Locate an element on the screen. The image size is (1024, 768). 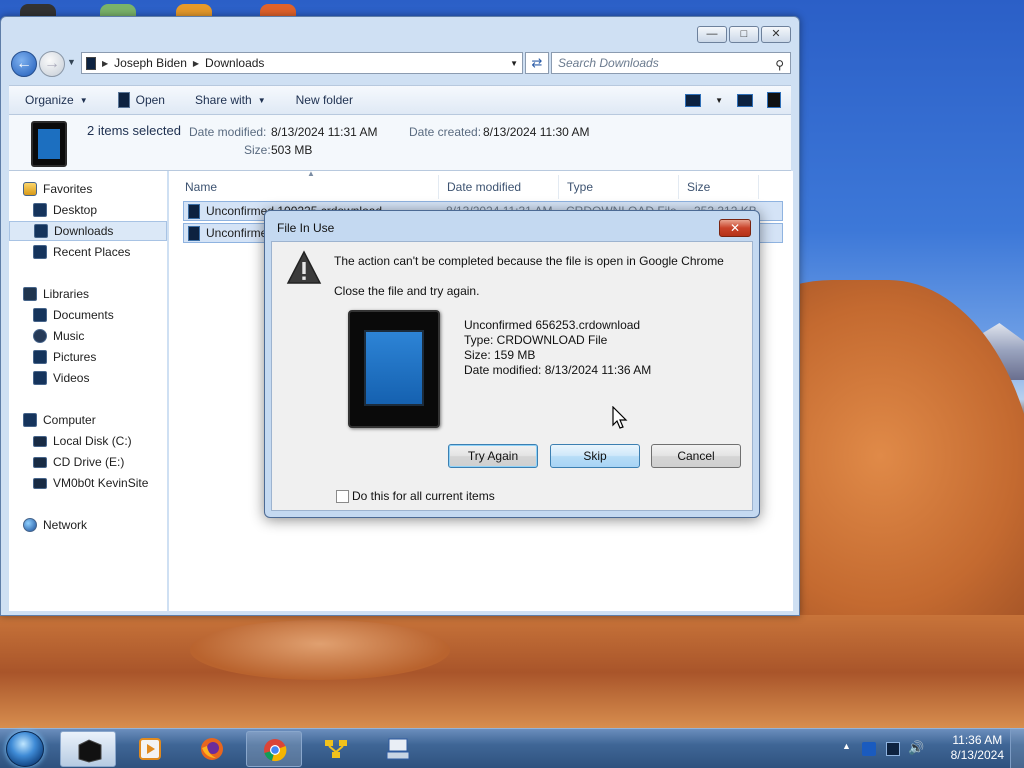
breadcrumb-user: Joseph Biden is located at coordinates (150, 63).